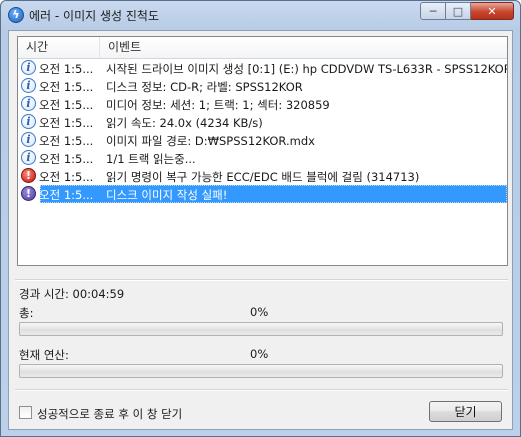 This screenshot has width=521, height=437. Describe the element at coordinates (259, 354) in the screenshot. I see `current-percent: 0%` at that location.